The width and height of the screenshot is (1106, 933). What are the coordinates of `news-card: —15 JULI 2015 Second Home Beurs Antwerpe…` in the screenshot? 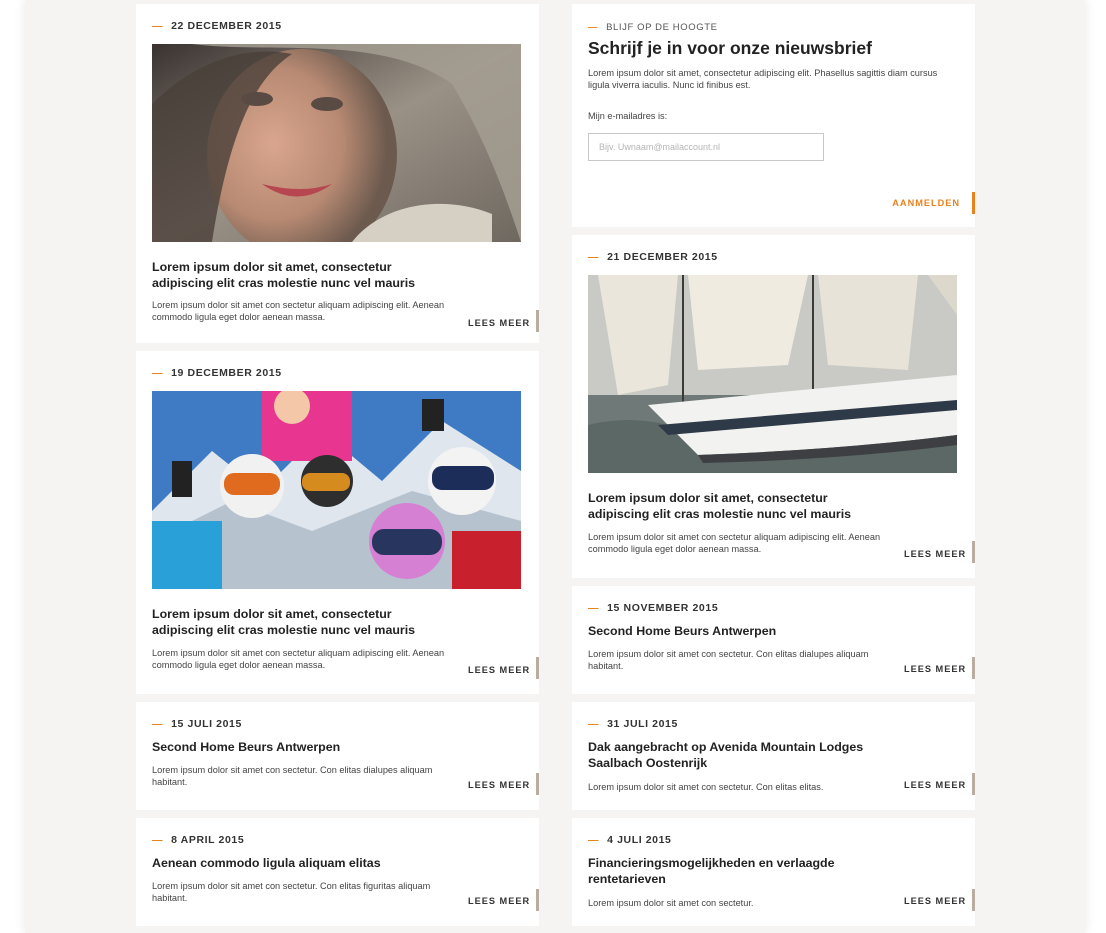 It's located at (337, 756).